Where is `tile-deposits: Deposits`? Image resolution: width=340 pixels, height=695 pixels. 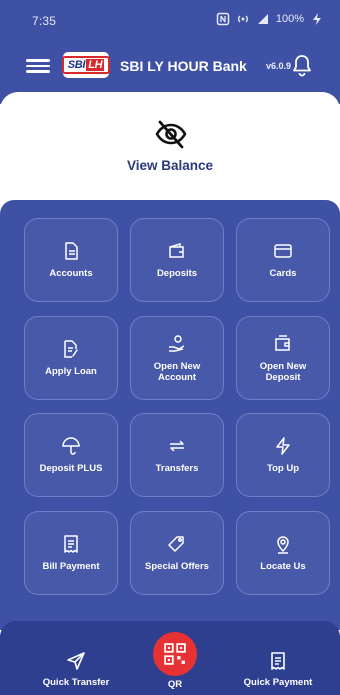 tile-deposits: Deposits is located at coordinates (177, 260).